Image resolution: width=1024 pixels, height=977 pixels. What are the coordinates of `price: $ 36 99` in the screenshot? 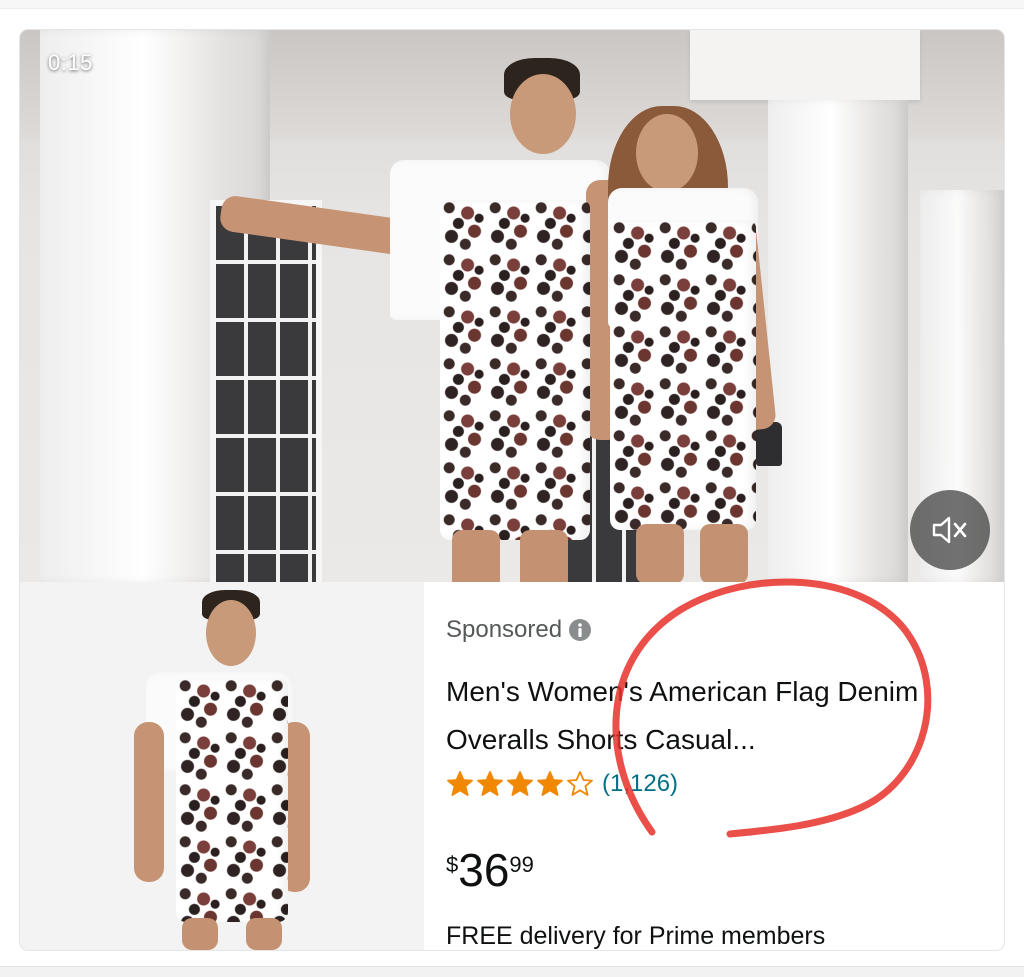 It's located at (490, 870).